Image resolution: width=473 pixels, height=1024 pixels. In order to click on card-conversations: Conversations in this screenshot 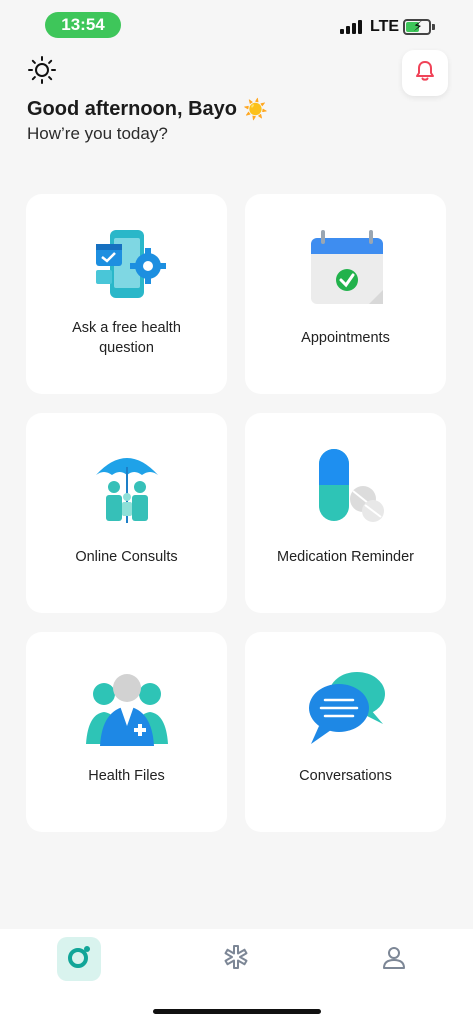, I will do `click(345, 732)`.